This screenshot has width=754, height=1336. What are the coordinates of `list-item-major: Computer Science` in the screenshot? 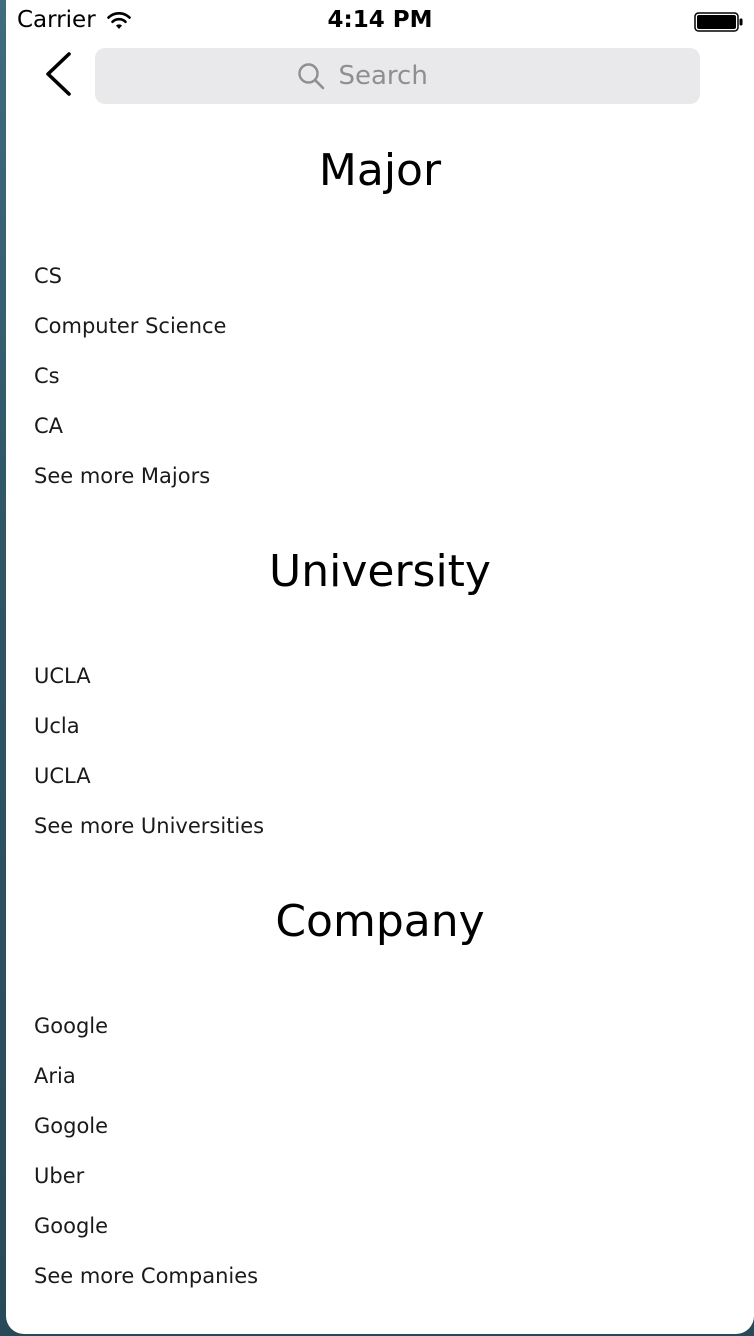 It's located at (130, 326).